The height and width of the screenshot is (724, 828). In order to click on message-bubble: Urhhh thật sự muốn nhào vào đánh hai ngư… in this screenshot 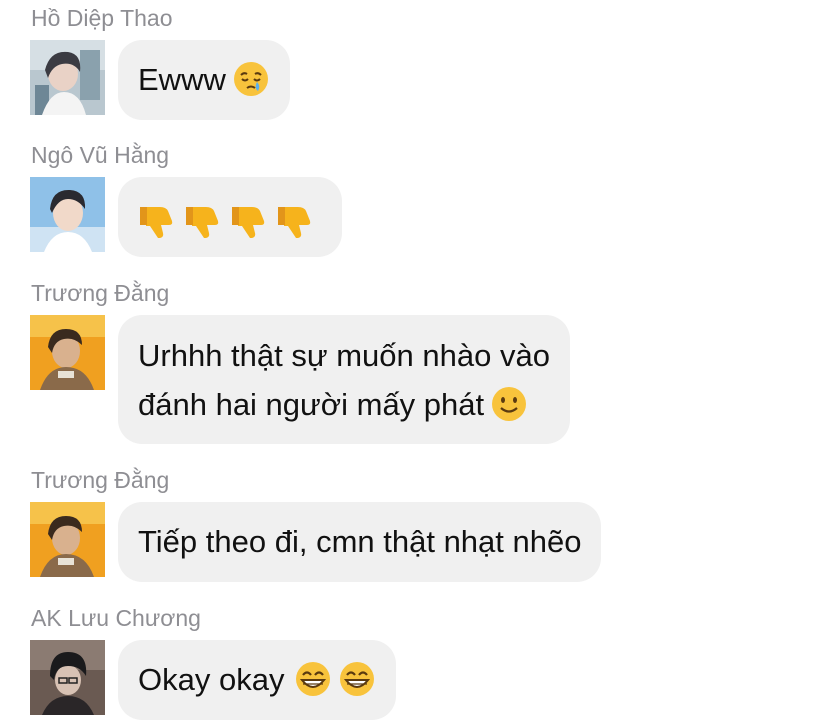, I will do `click(344, 379)`.